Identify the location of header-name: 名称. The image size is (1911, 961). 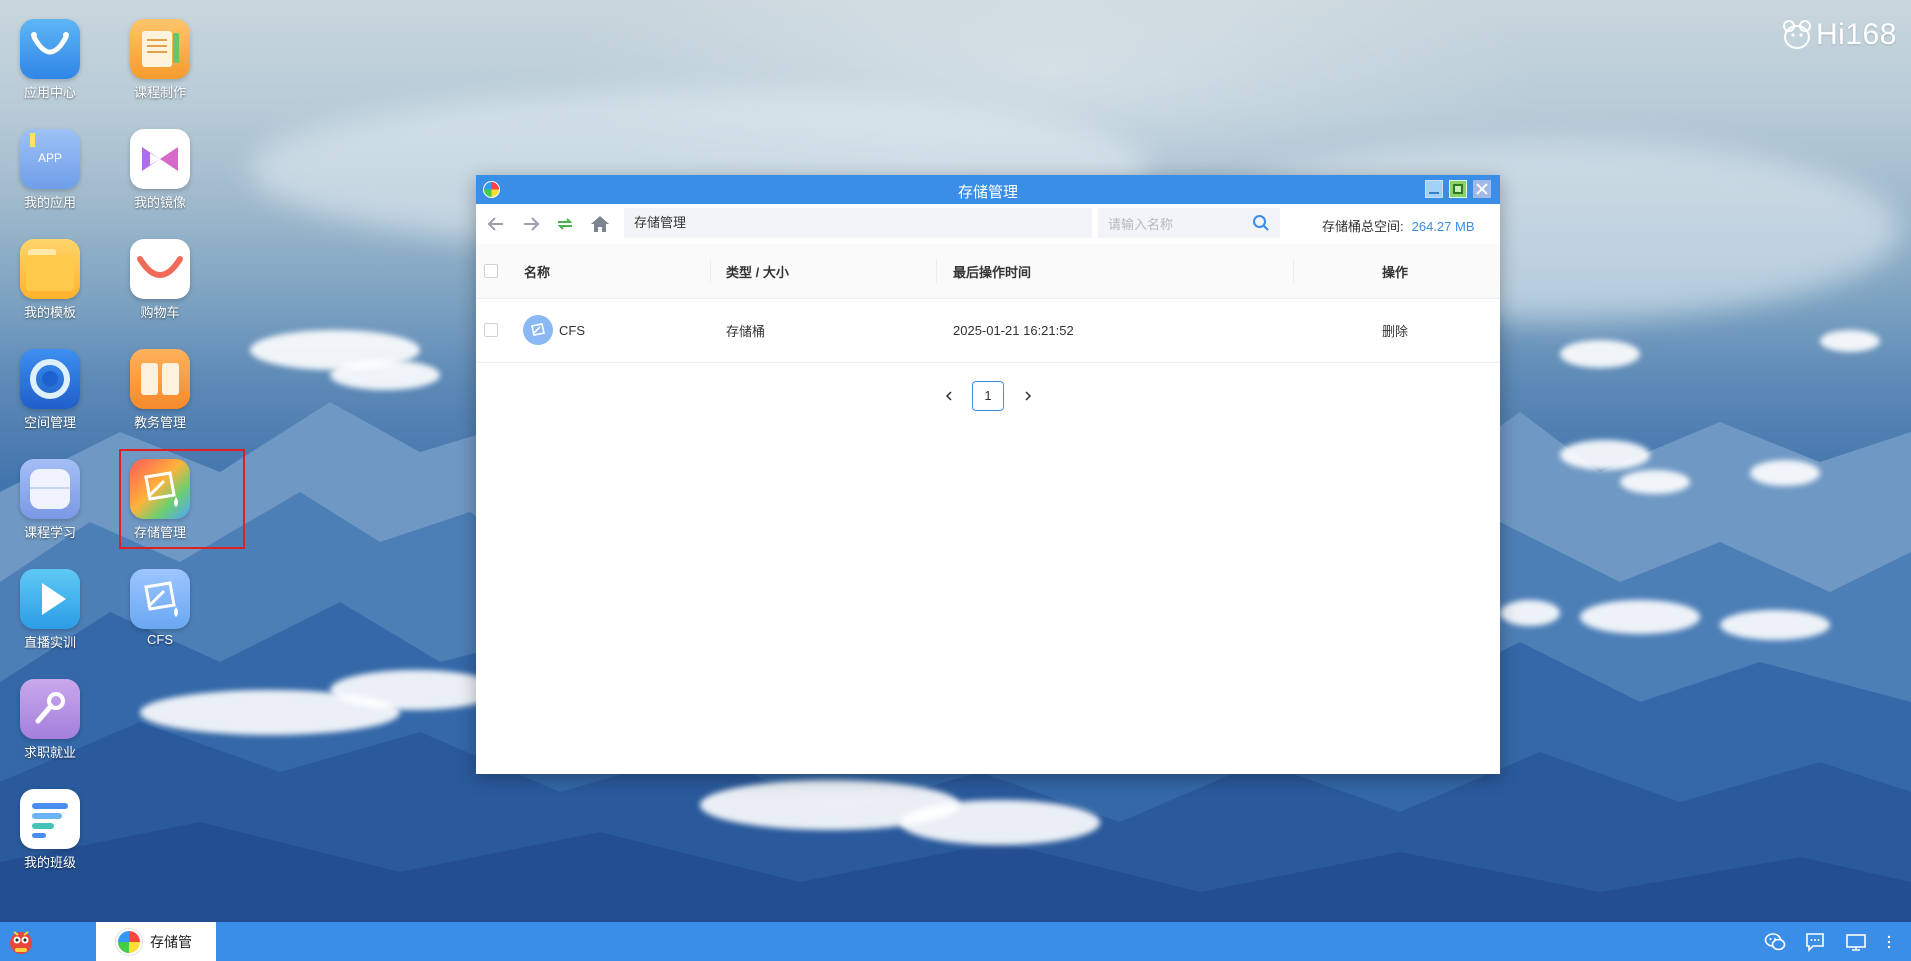
(537, 272).